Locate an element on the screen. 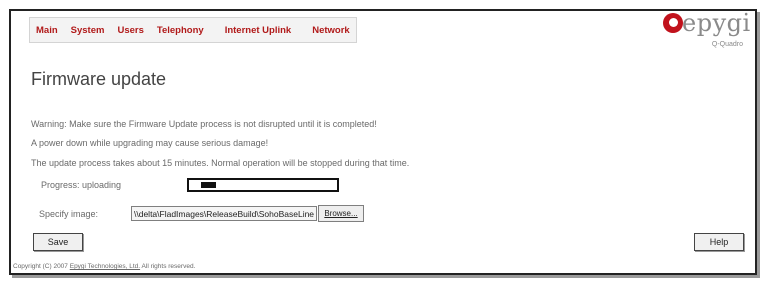 Image resolution: width=766 pixels, height=285 pixels. copyright-suffix: All rights reserved. is located at coordinates (168, 266).